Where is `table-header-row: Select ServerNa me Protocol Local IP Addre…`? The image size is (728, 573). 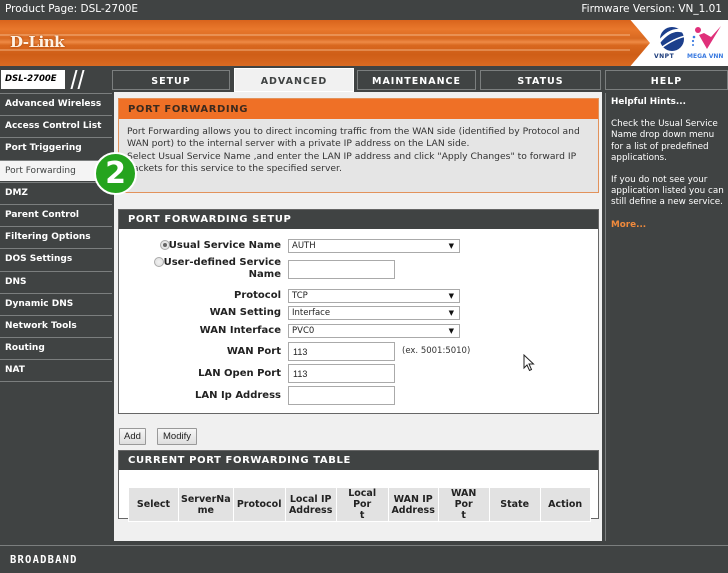
table-header-row: Select ServerNa me Protocol Local IP Addre… is located at coordinates (359, 504).